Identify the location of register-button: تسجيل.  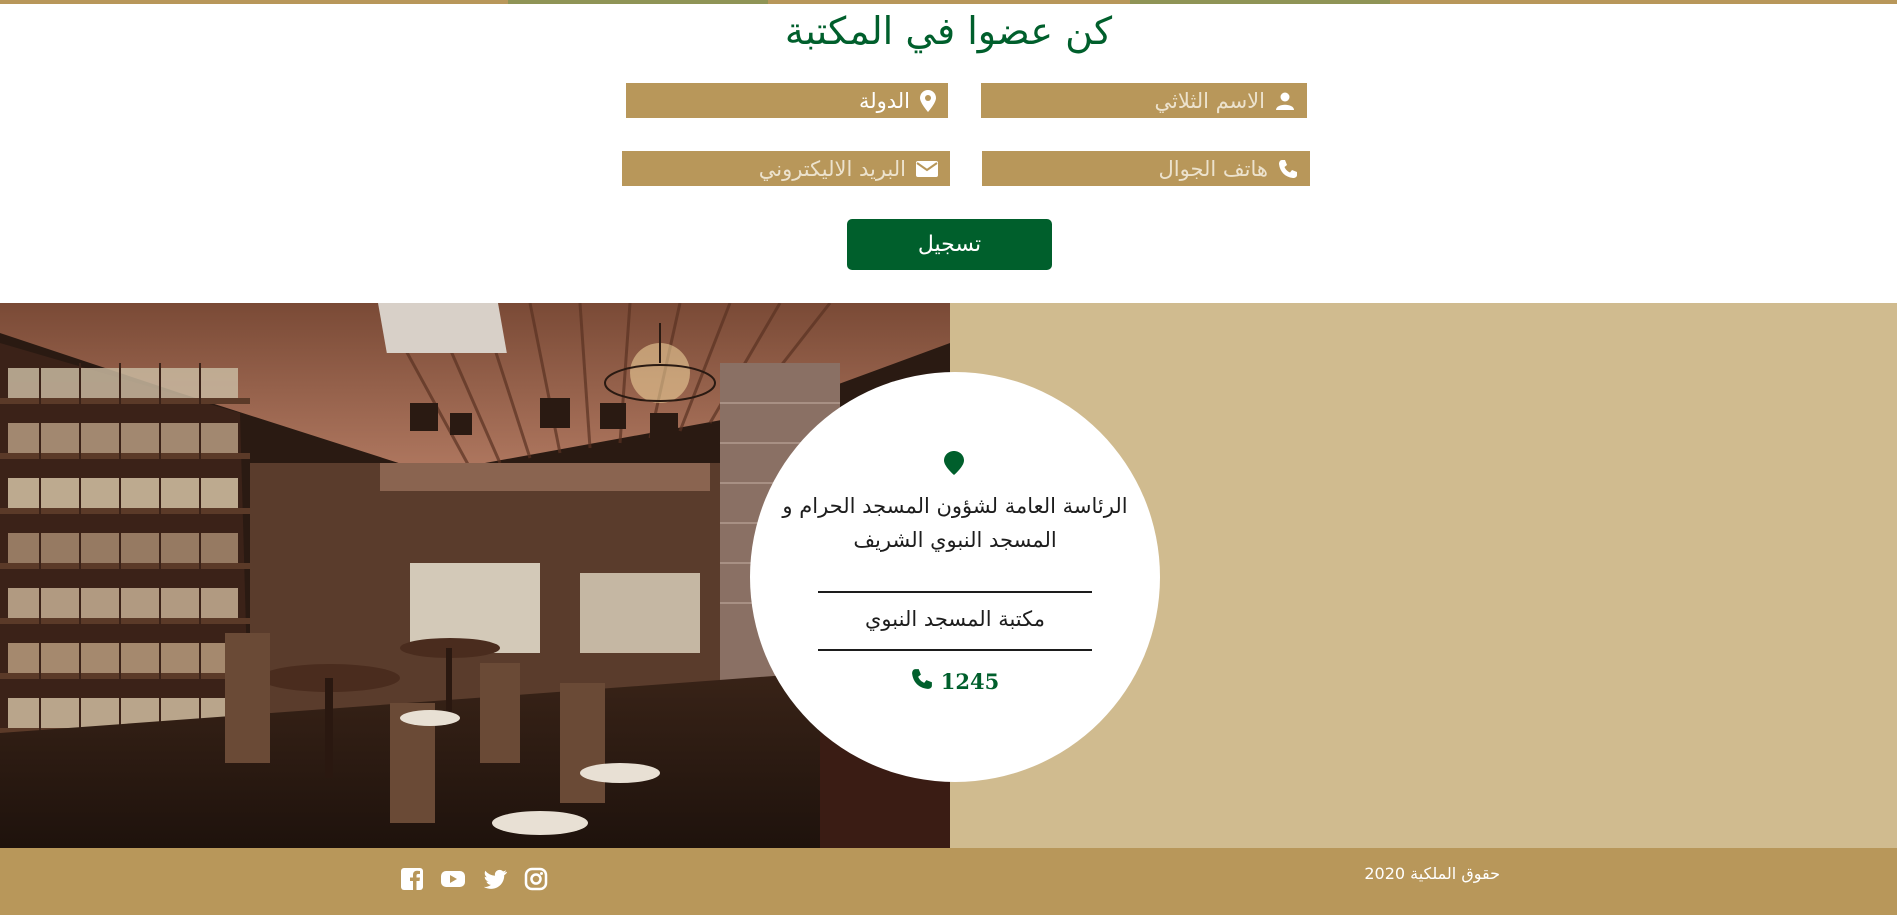
(949, 244).